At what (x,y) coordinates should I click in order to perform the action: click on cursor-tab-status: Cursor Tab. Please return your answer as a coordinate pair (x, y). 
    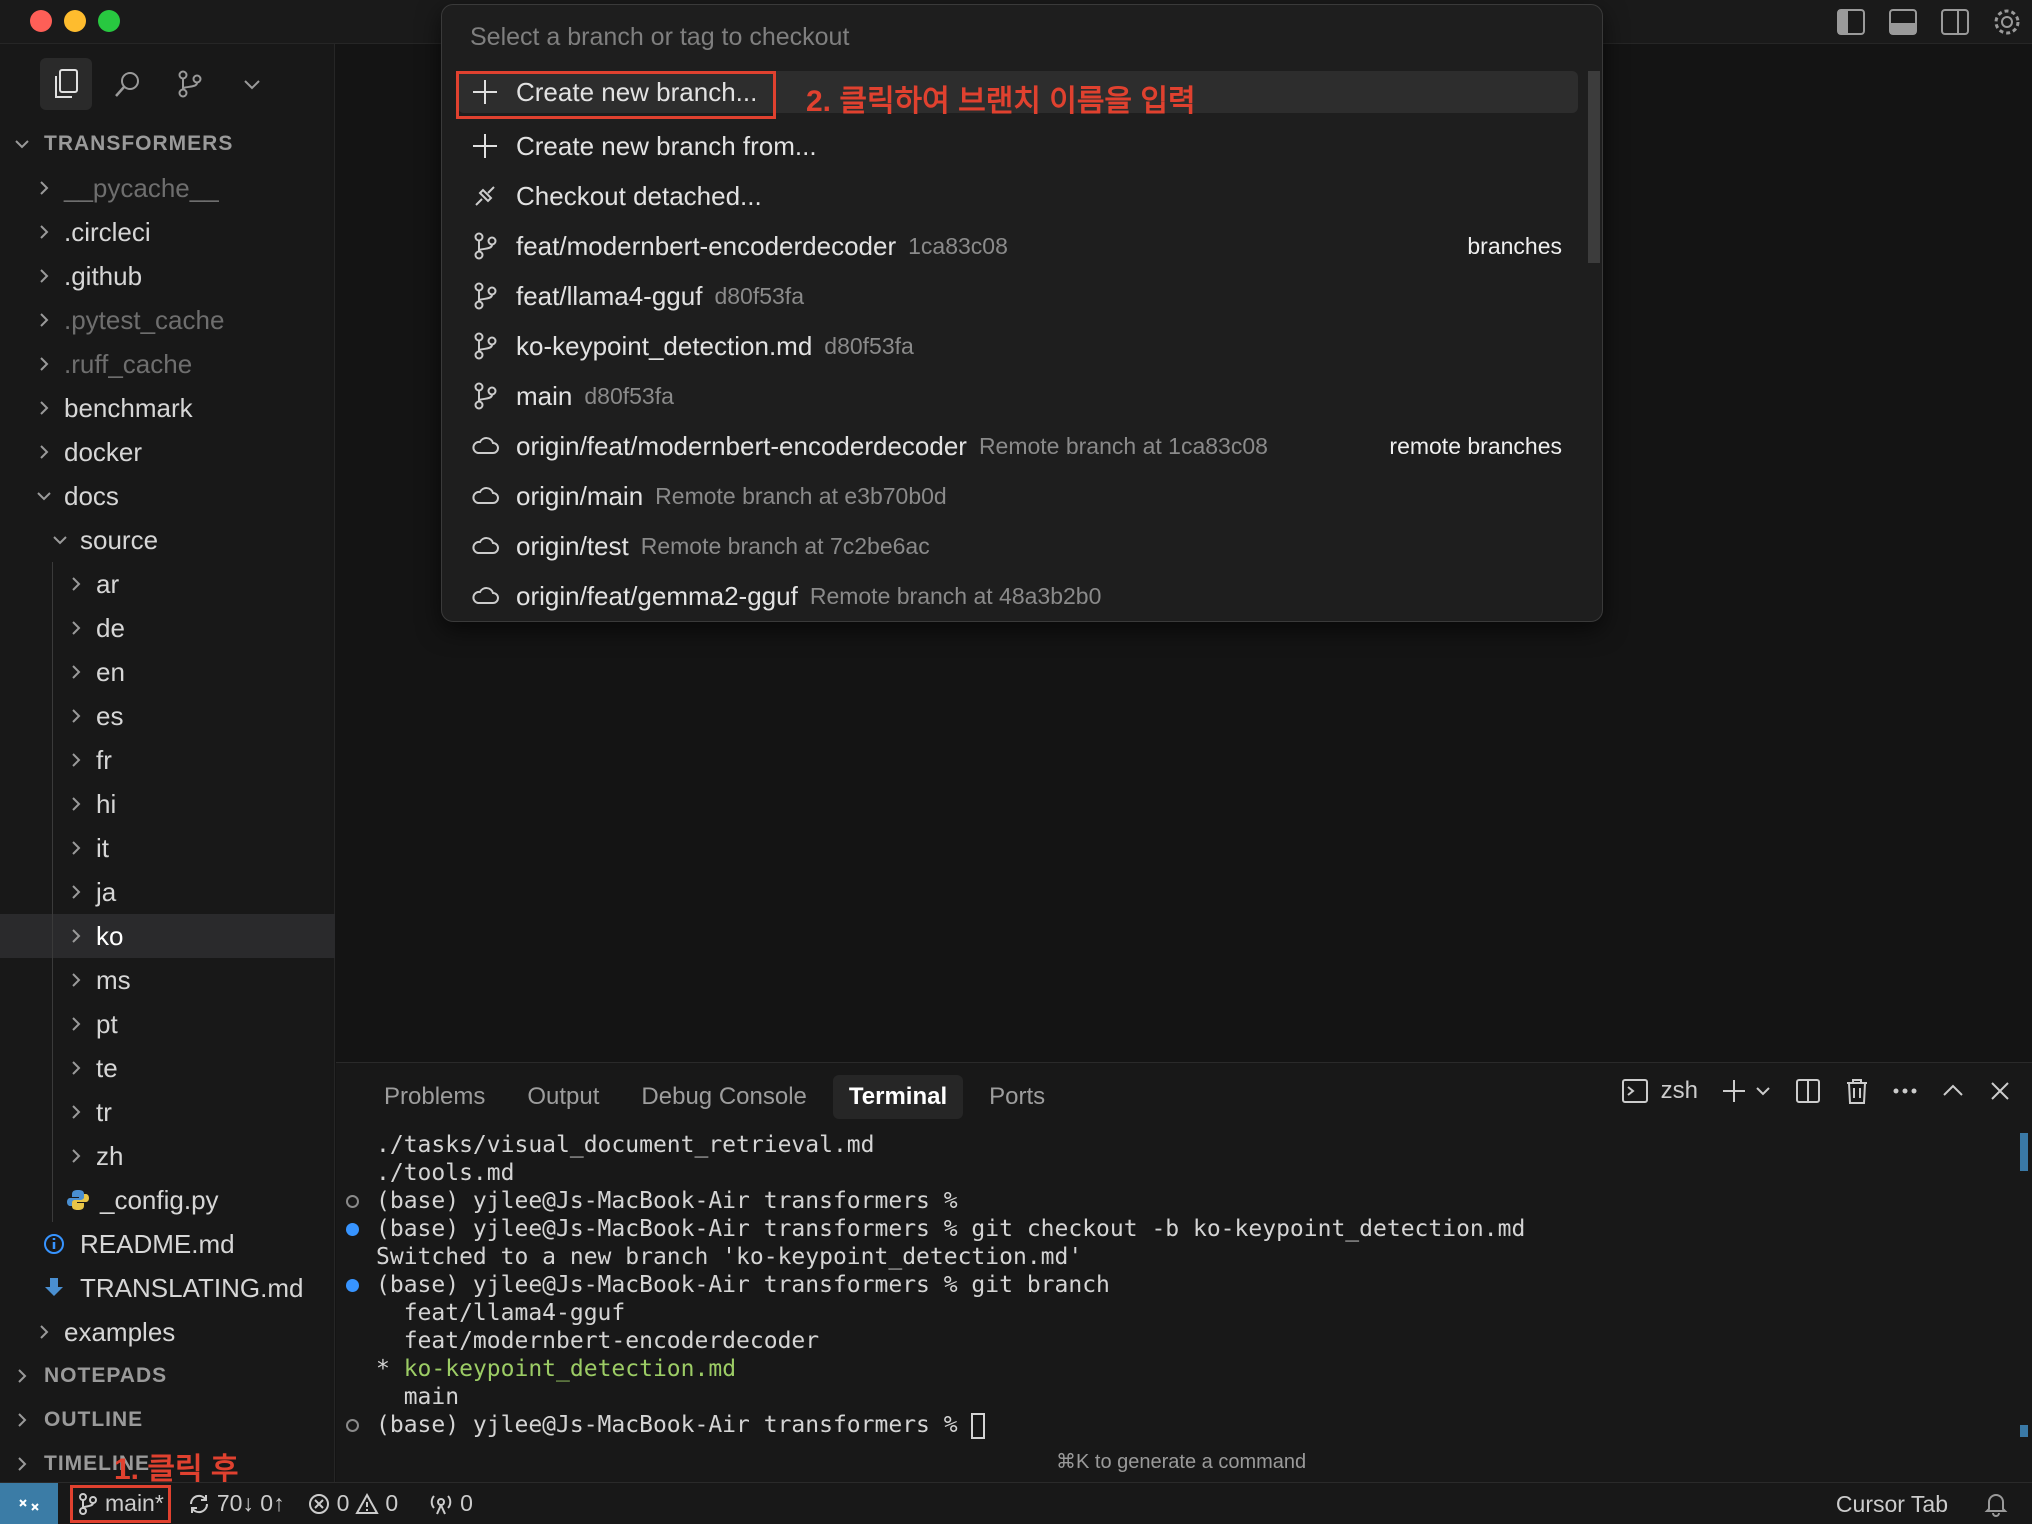
    Looking at the image, I should click on (1892, 1504).